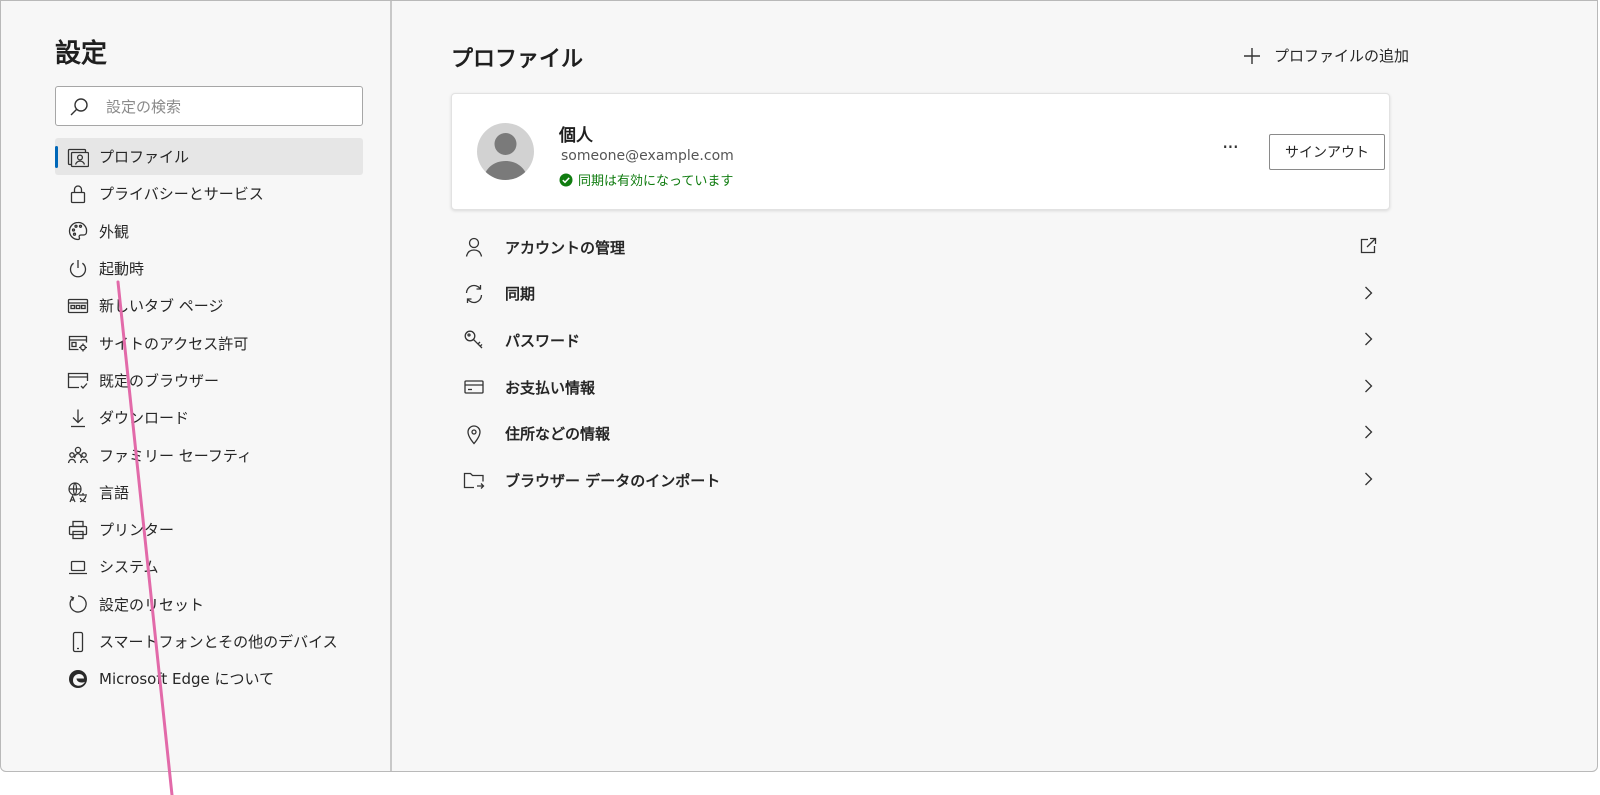  Describe the element at coordinates (78, 492) in the screenshot. I see `language-icon` at that location.